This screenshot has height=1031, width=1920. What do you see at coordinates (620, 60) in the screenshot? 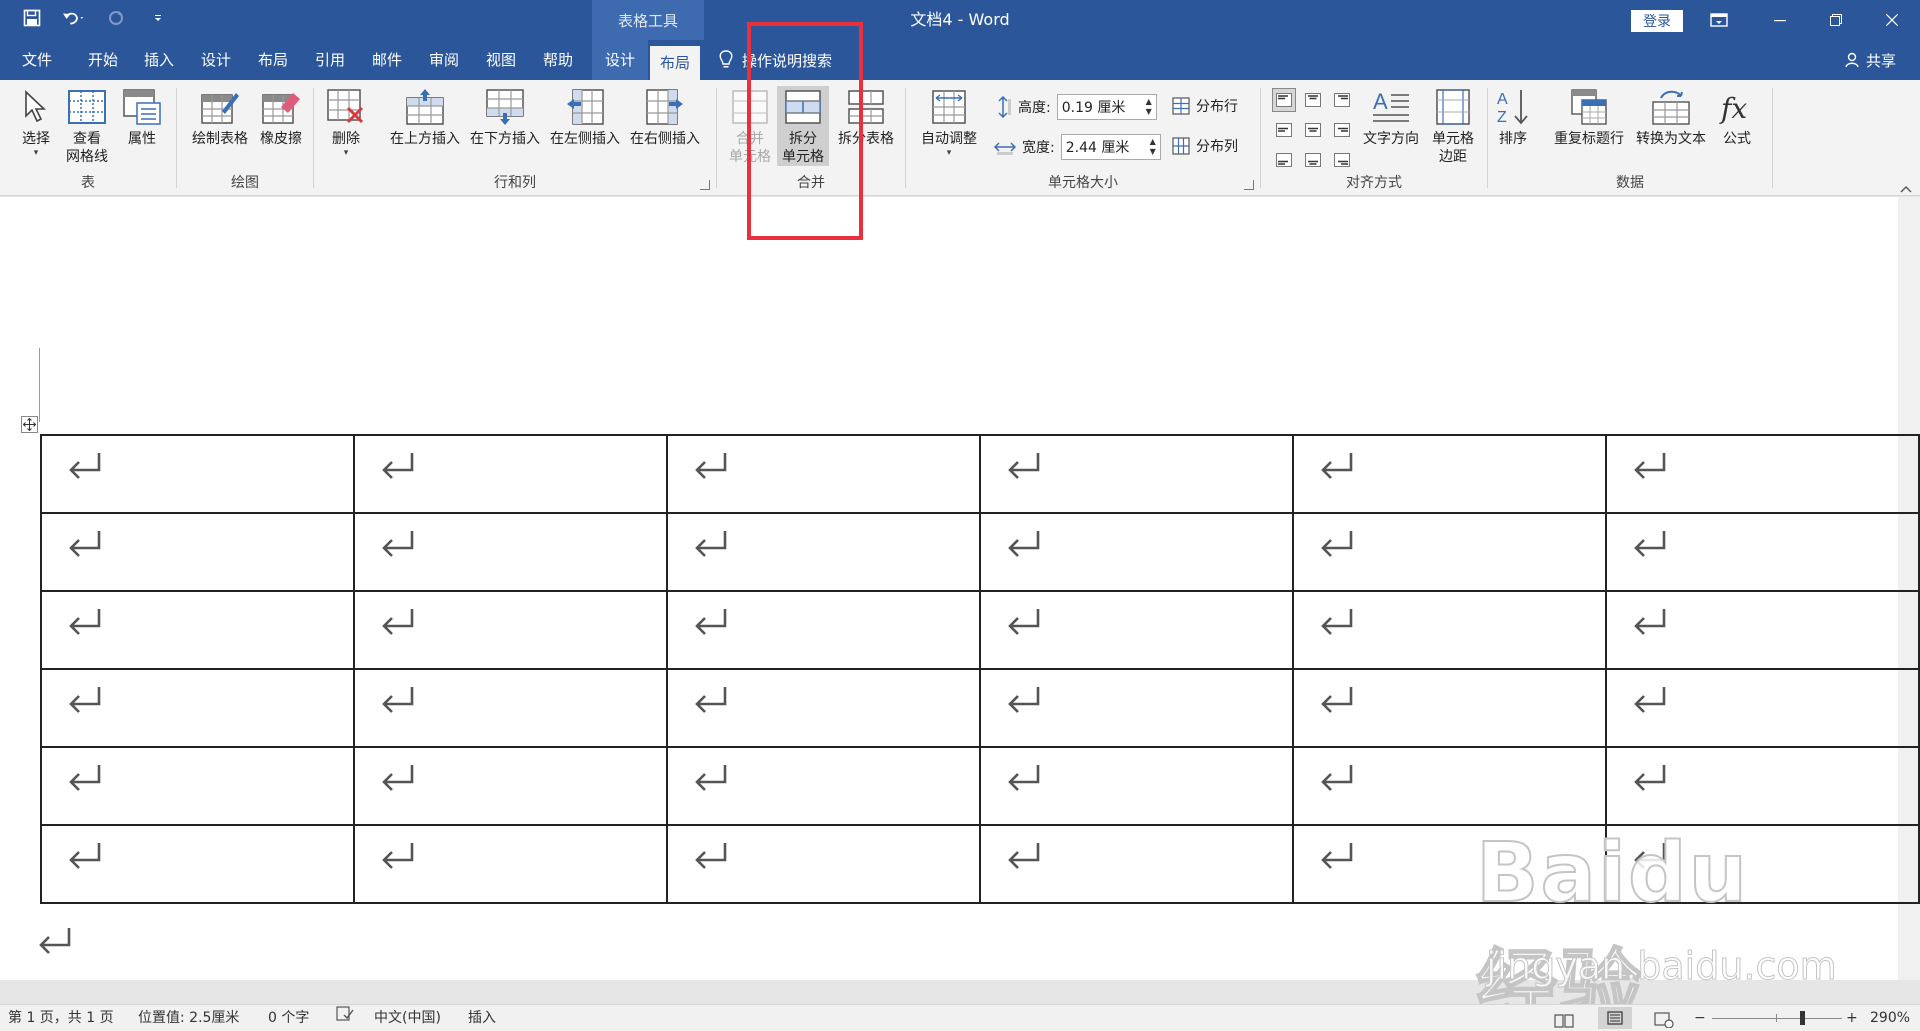
I see `tab-table-design: 设计` at bounding box center [620, 60].